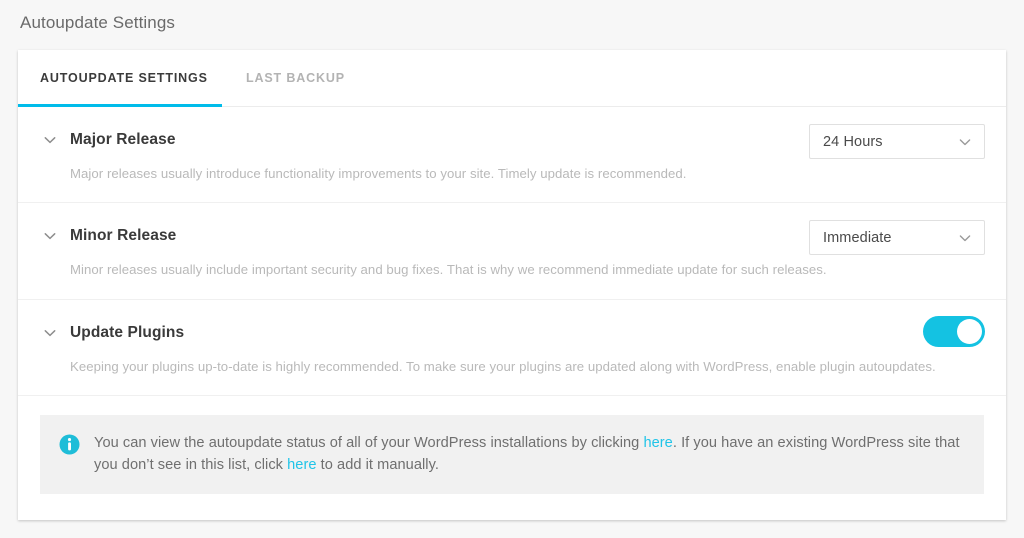 Image resolution: width=1024 pixels, height=538 pixels. What do you see at coordinates (969, 331) in the screenshot?
I see `toggle-knob` at bounding box center [969, 331].